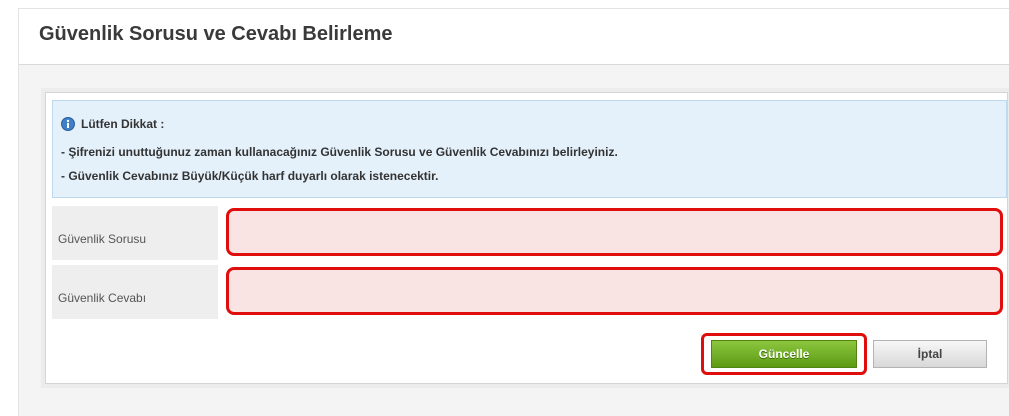 The height and width of the screenshot is (416, 1009). What do you see at coordinates (614, 232) in the screenshot?
I see `security-question-input` at bounding box center [614, 232].